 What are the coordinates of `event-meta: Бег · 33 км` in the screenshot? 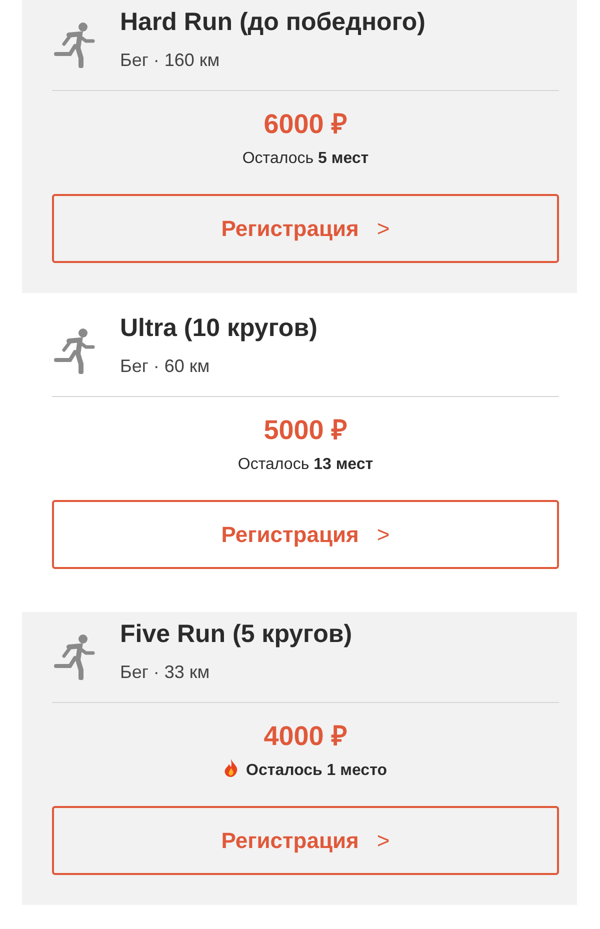 It's located at (165, 672).